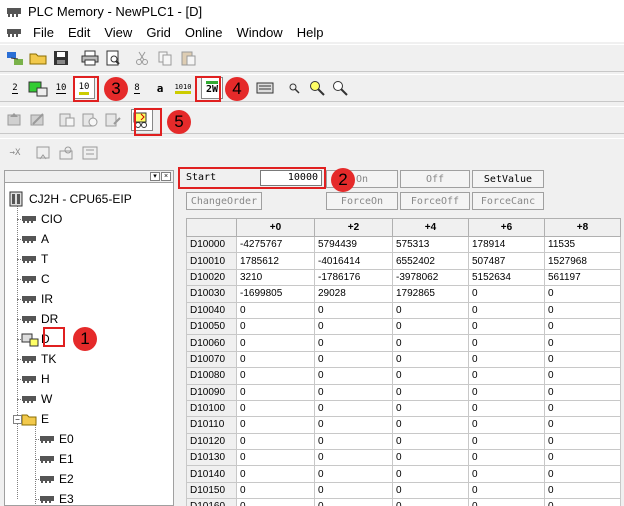 Image resolution: width=624 pixels, height=506 pixels. Describe the element at coordinates (275, 227) in the screenshot. I see `column-header: +0` at that location.